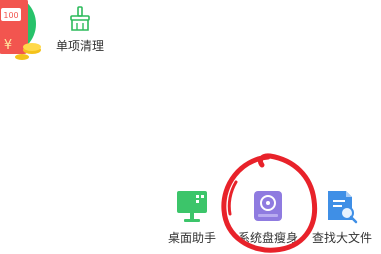  What do you see at coordinates (268, 206) in the screenshot?
I see `disk-icon` at bounding box center [268, 206].